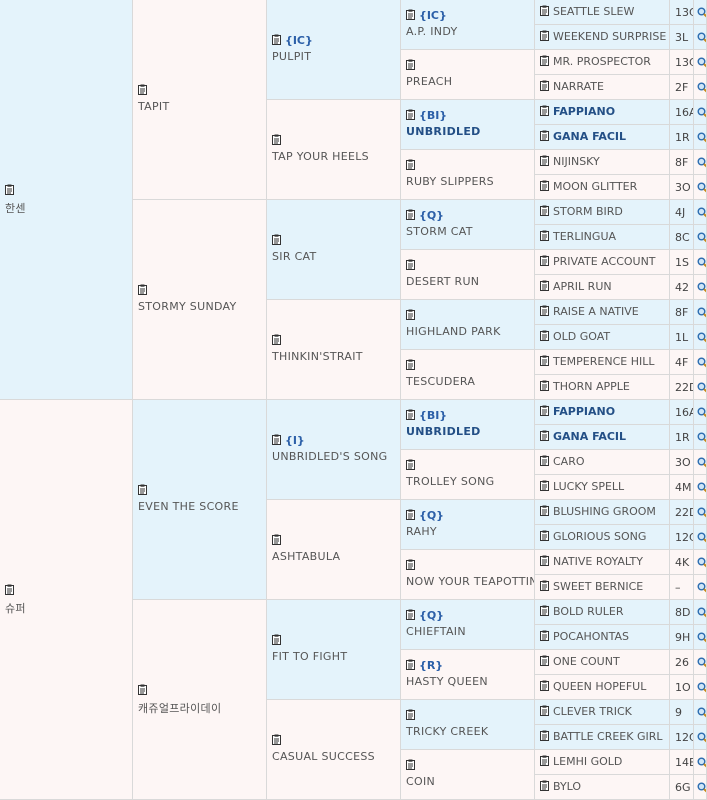 This screenshot has width=707, height=800. Describe the element at coordinates (581, 336) in the screenshot. I see `horse-name-link: OLD GOAT` at that location.